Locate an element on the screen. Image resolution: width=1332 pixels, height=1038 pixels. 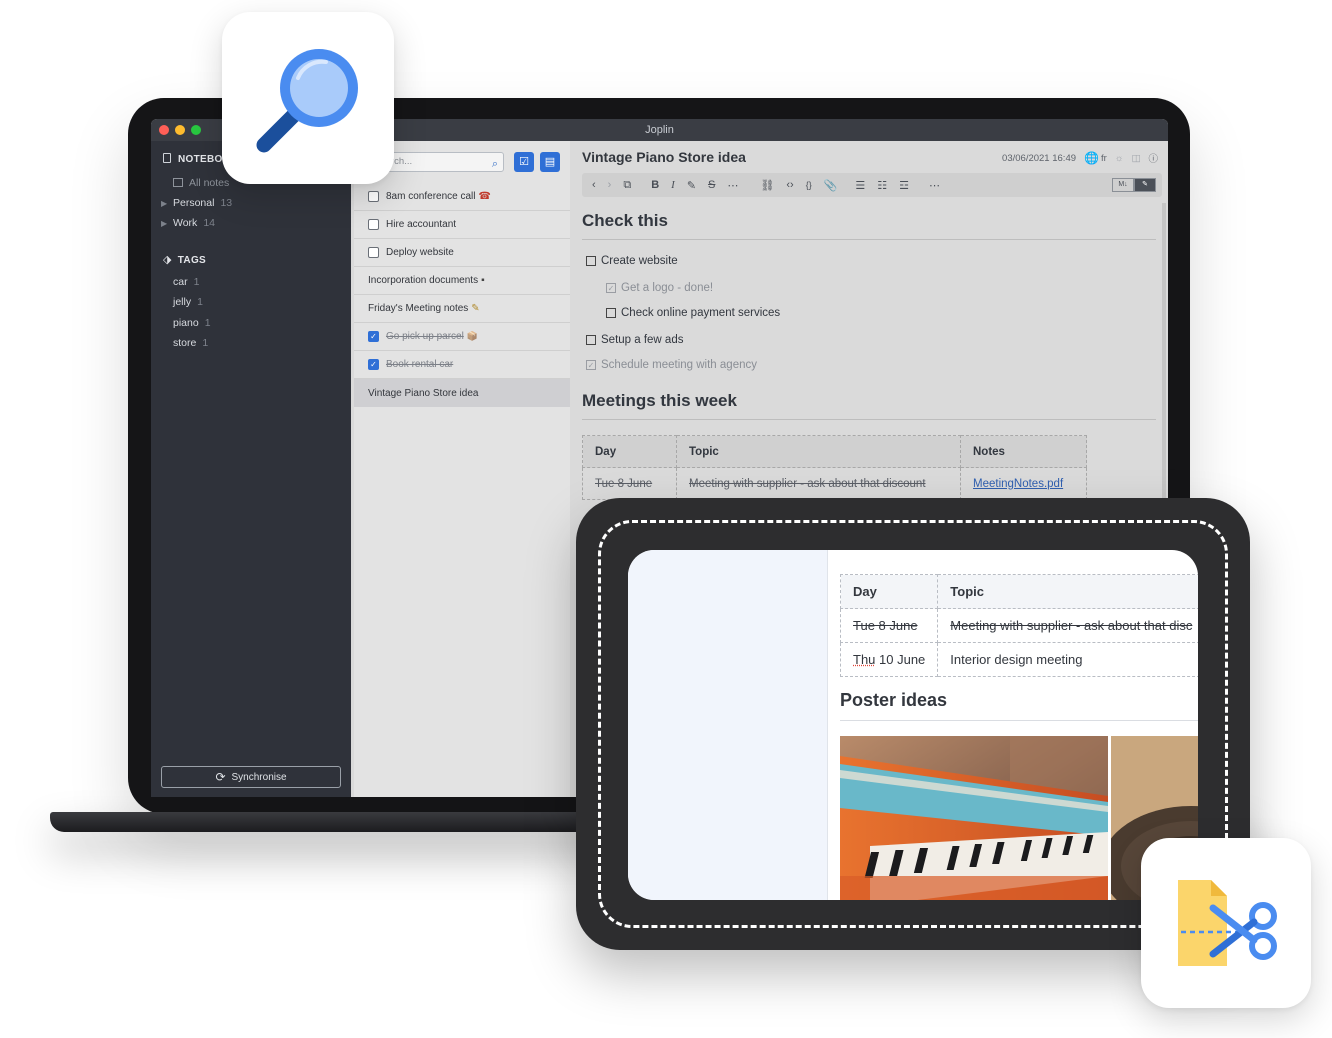
notebook-label: Personal is located at coordinates (194, 203).